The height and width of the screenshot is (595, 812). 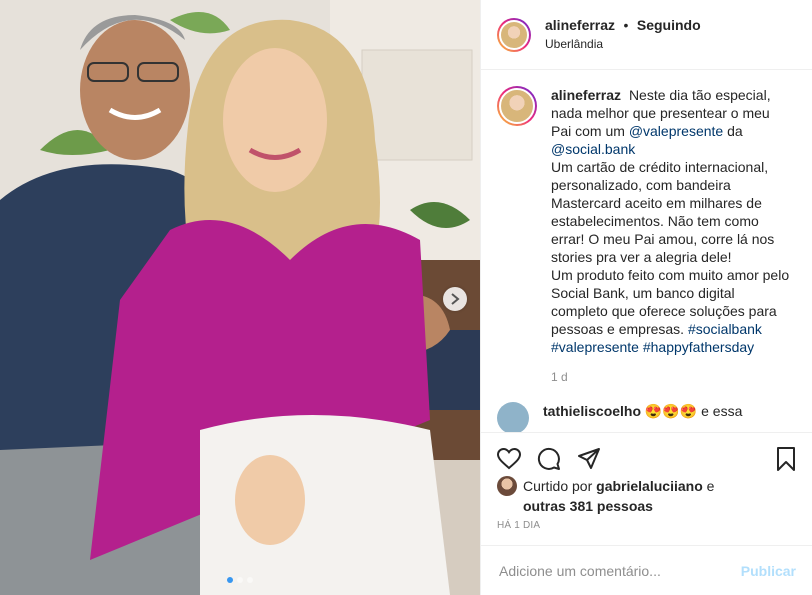 What do you see at coordinates (513, 417) in the screenshot?
I see `commenter-avatar` at bounding box center [513, 417].